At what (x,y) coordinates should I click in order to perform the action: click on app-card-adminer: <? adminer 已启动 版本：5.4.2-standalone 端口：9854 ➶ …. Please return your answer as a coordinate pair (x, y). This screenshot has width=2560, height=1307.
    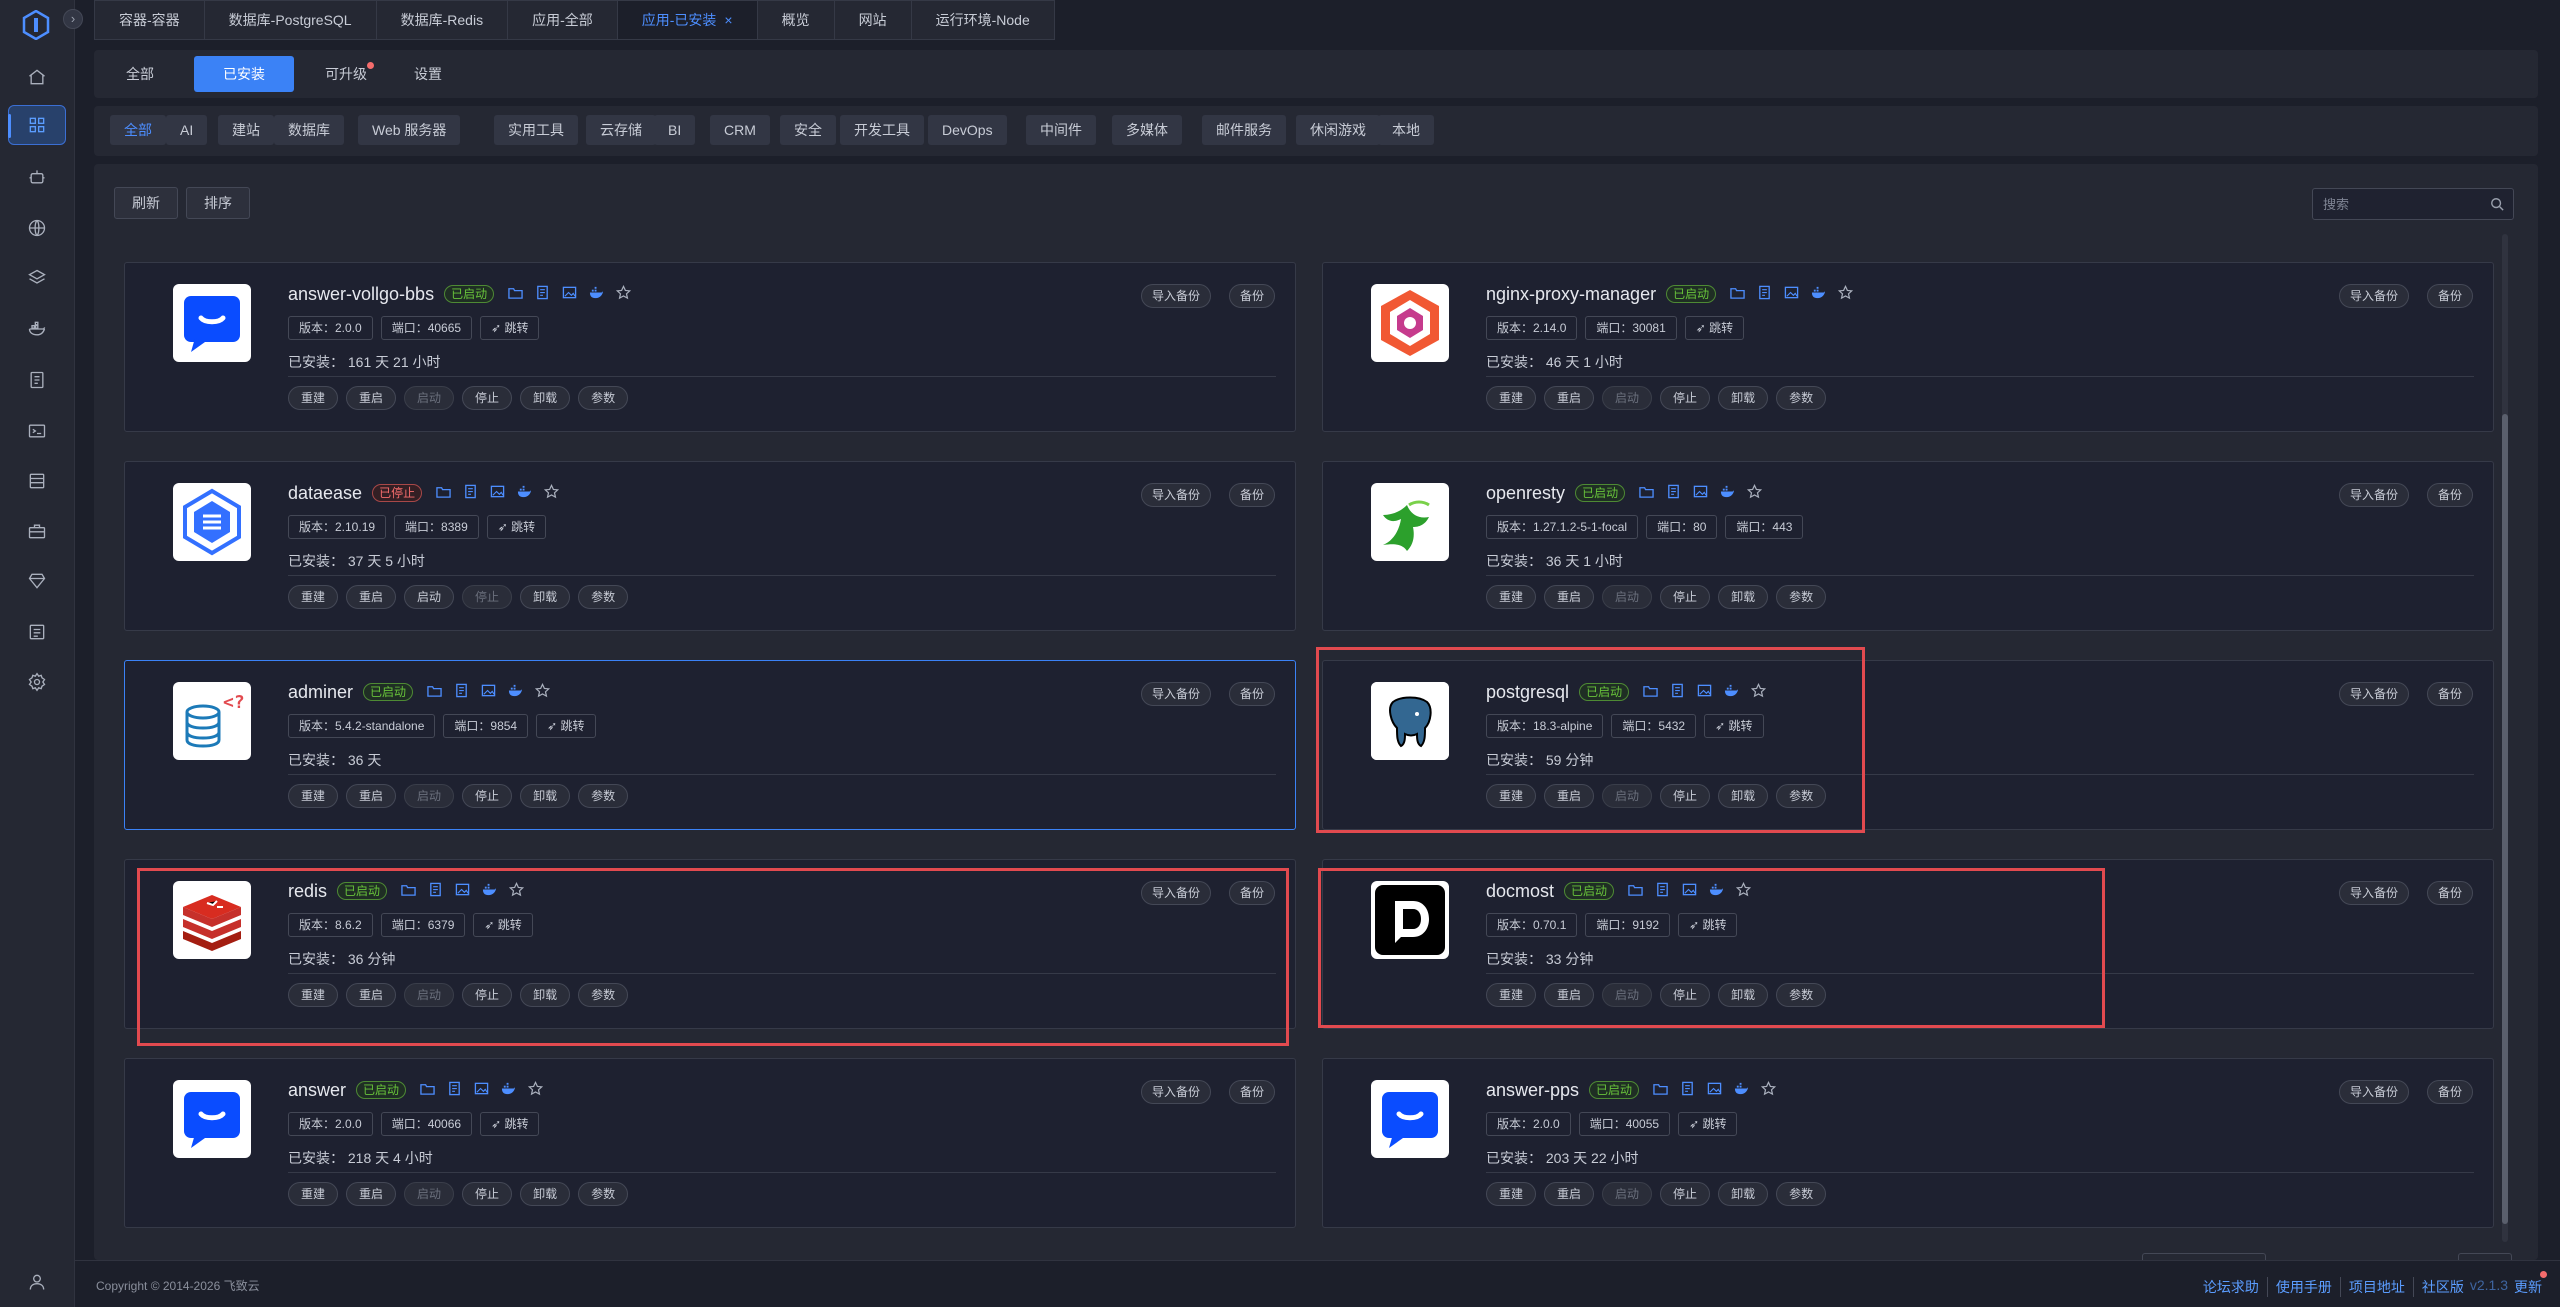
    Looking at the image, I should click on (710, 745).